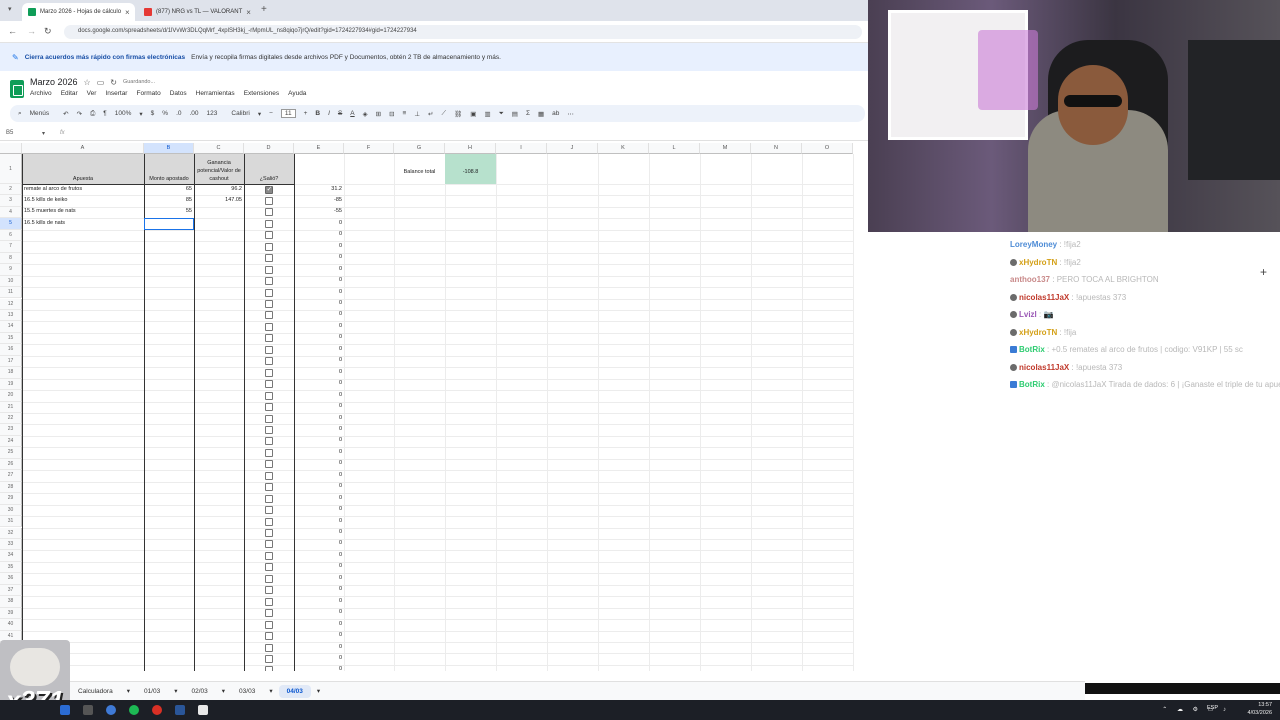 The height and width of the screenshot is (720, 1280). What do you see at coordinates (541, 114) in the screenshot?
I see `input-tools-icon: ▦` at bounding box center [541, 114].